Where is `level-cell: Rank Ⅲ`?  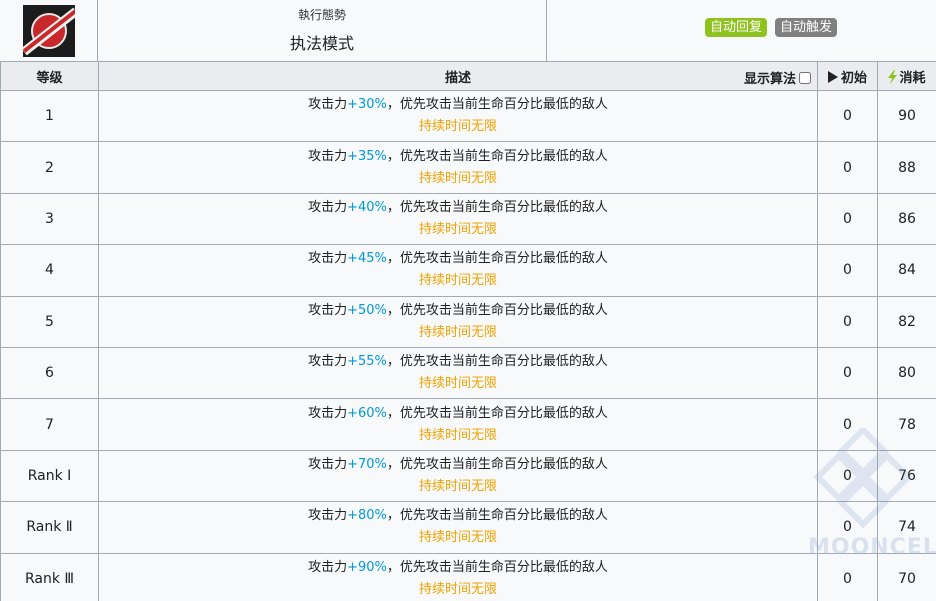
level-cell: Rank Ⅲ is located at coordinates (49, 576).